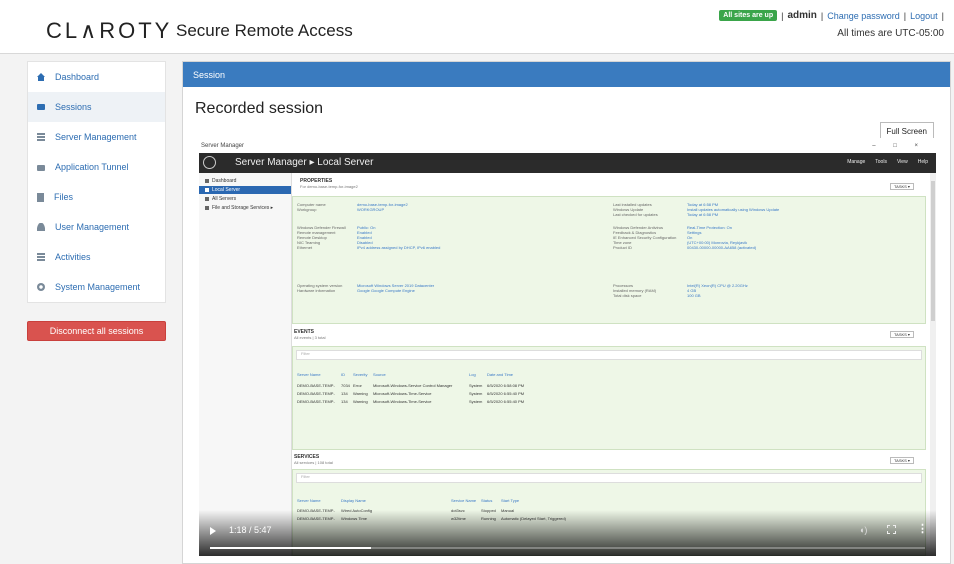 Image resolution: width=954 pixels, height=564 pixels. I want to click on property-key: Hardware information, so click(316, 290).